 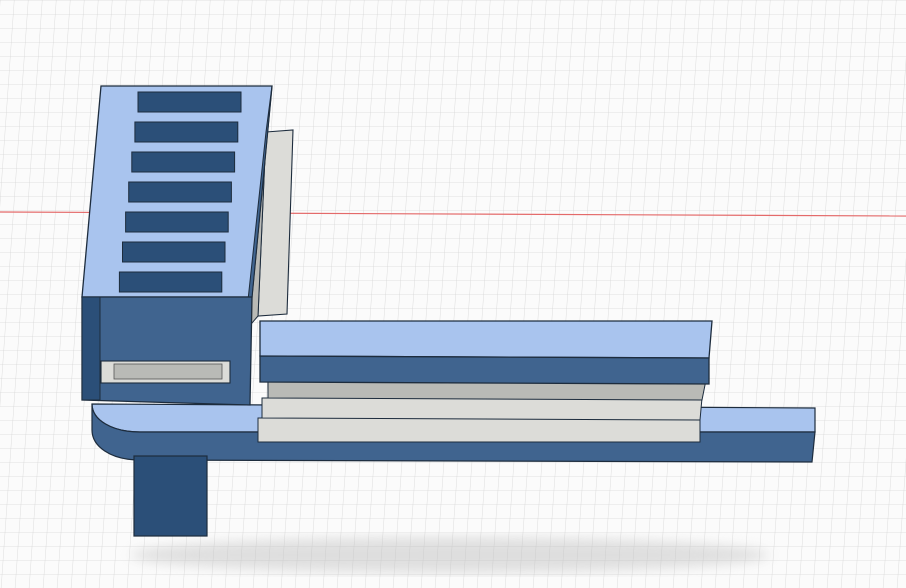 What do you see at coordinates (450, 555) in the screenshot?
I see `model-shadow` at bounding box center [450, 555].